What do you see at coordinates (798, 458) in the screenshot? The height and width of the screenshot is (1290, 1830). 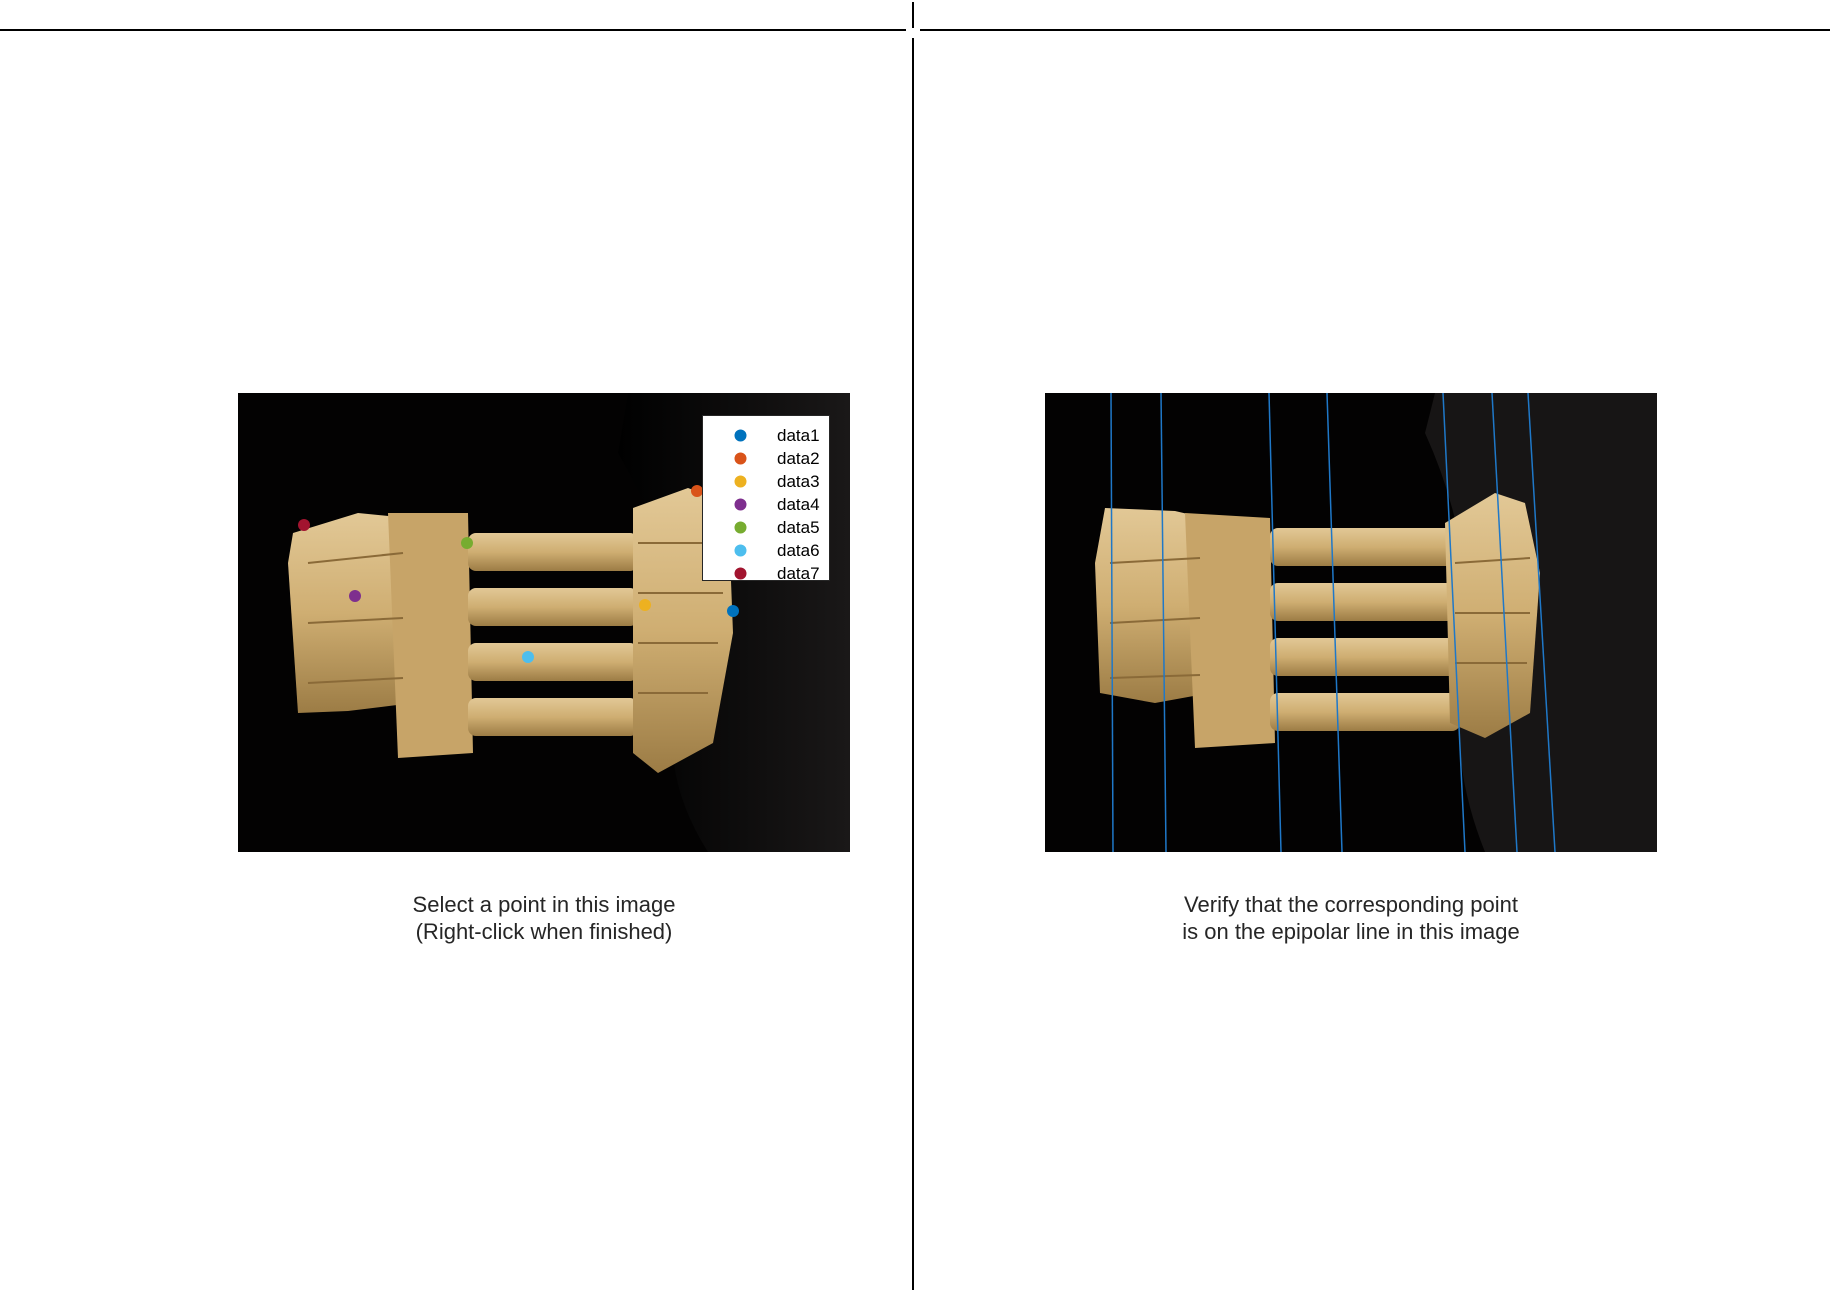 I see `legend-label: data2` at bounding box center [798, 458].